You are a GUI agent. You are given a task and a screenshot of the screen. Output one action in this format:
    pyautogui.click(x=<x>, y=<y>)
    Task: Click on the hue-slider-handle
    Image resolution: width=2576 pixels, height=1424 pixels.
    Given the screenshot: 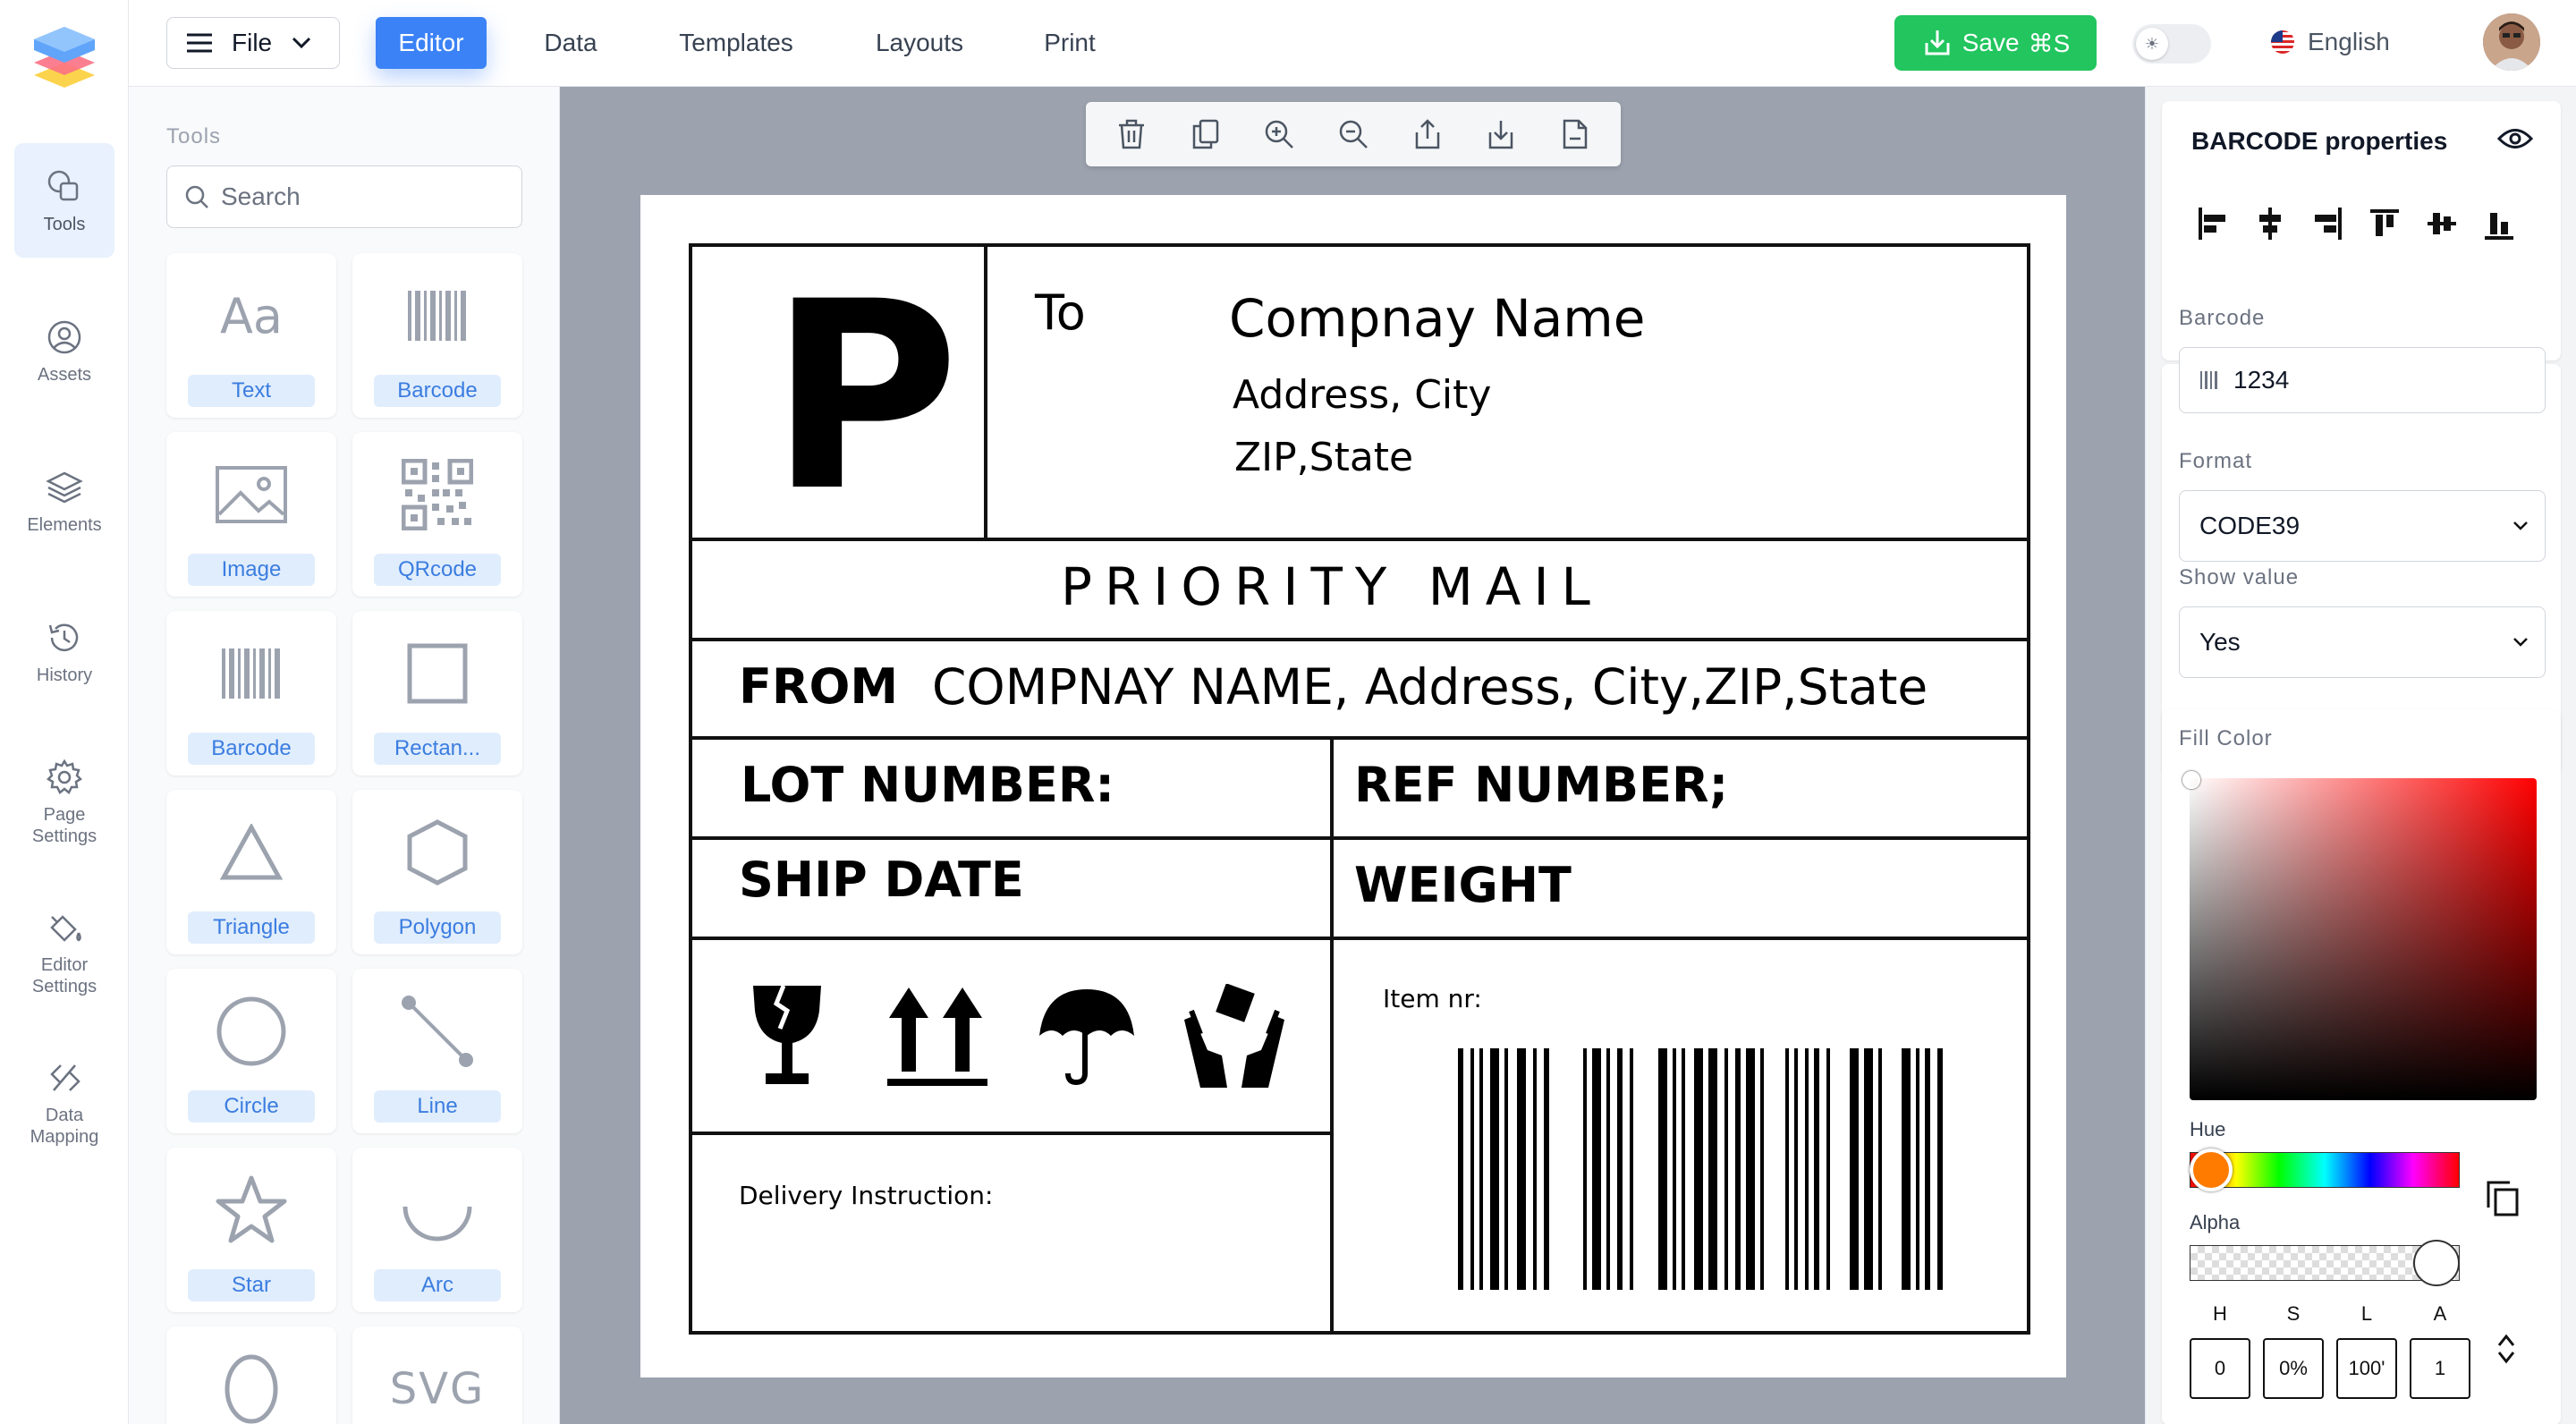 What is the action you would take?
    pyautogui.click(x=2211, y=1170)
    